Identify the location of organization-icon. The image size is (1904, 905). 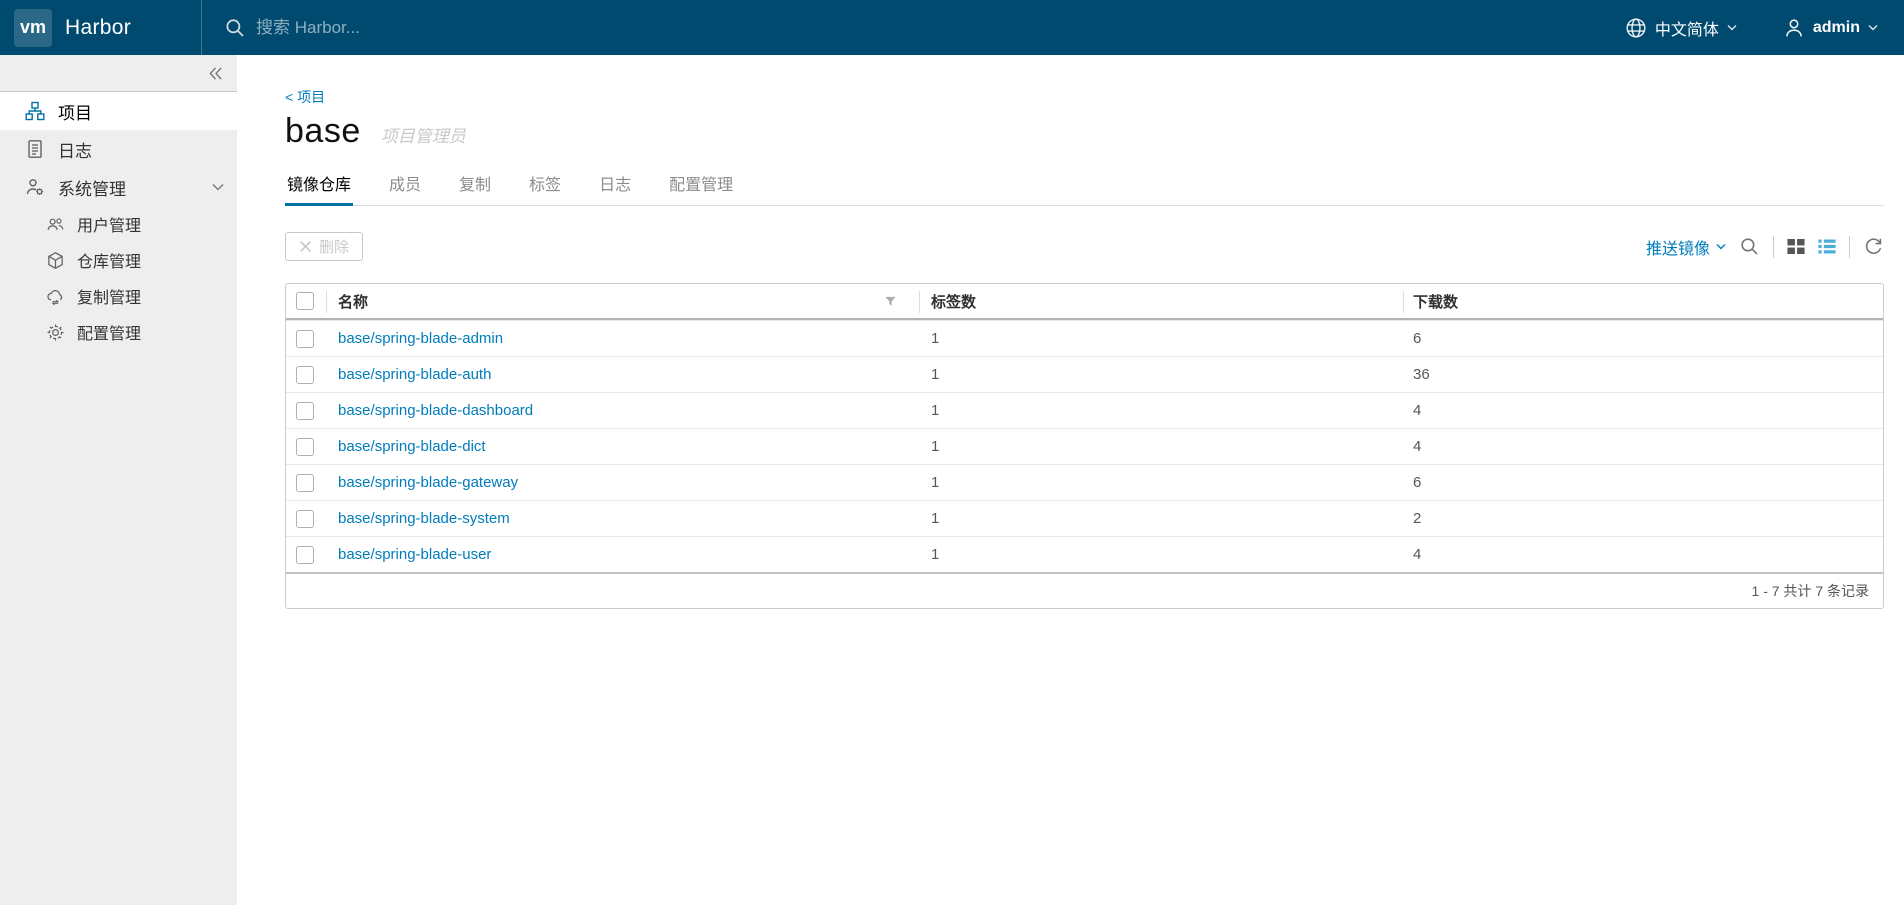
(35, 111).